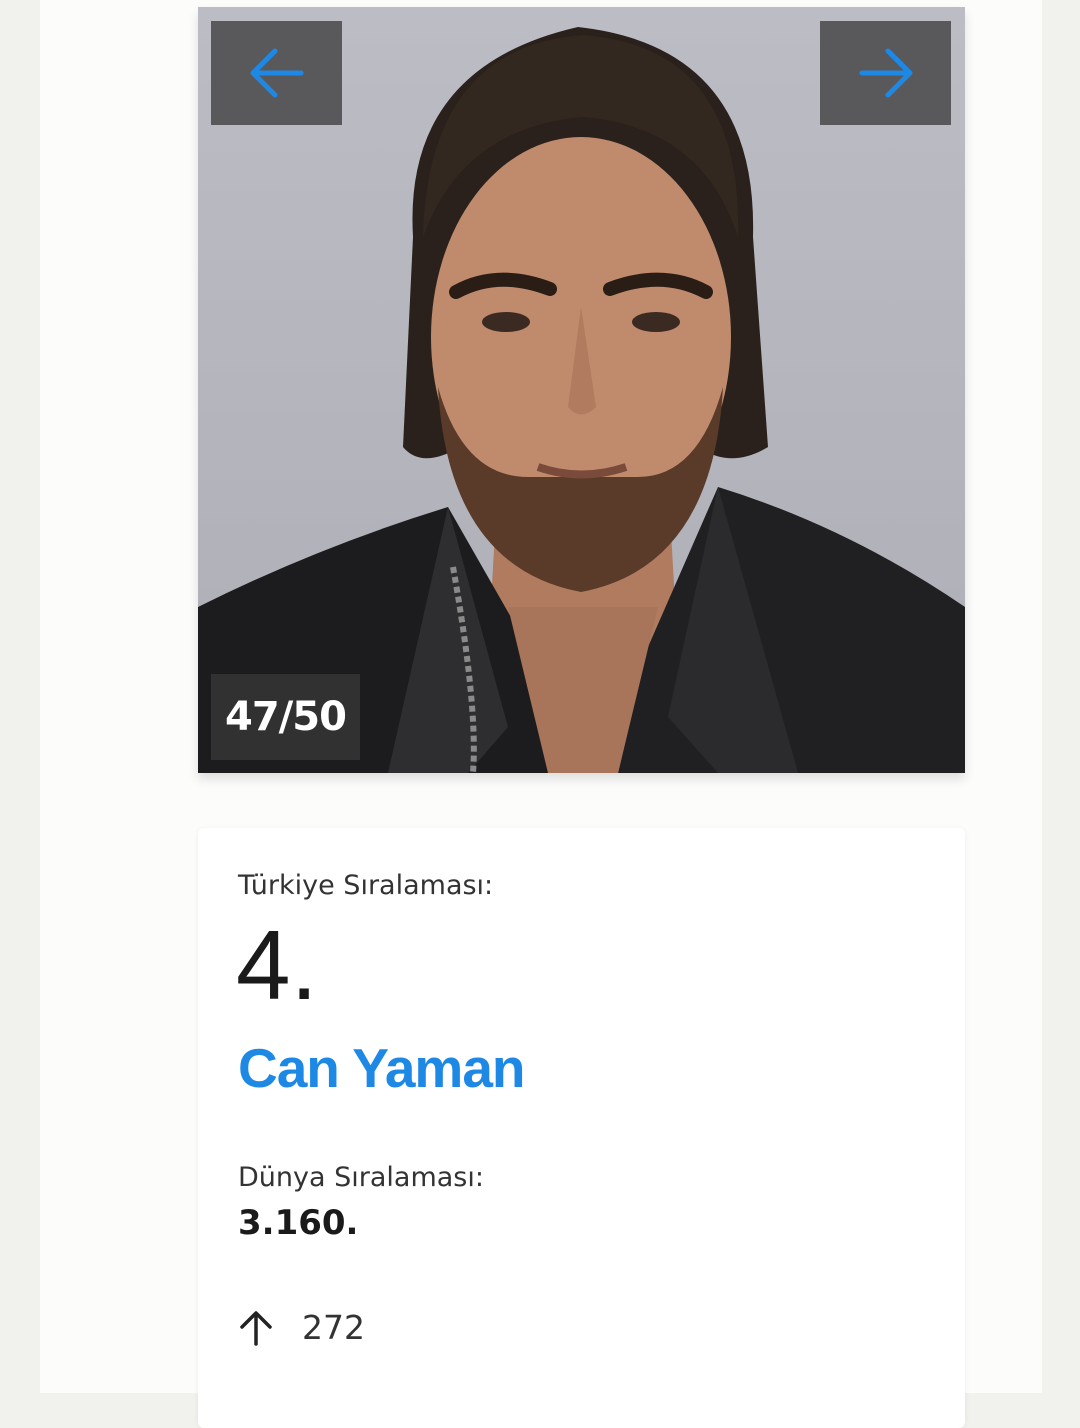  Describe the element at coordinates (366, 885) in the screenshot. I see `turkey-ranking-label: Türkiye Sıralaması:` at that location.